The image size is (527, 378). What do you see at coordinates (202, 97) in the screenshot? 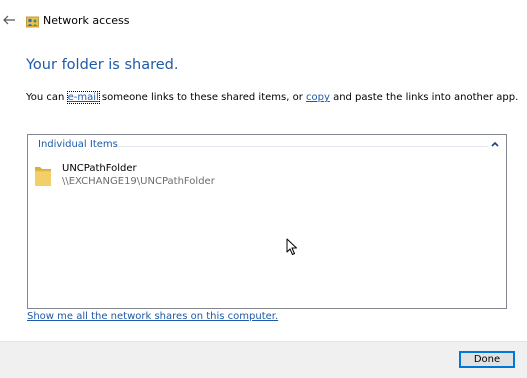
I see `description-middle: someone links to these shared items, or` at bounding box center [202, 97].